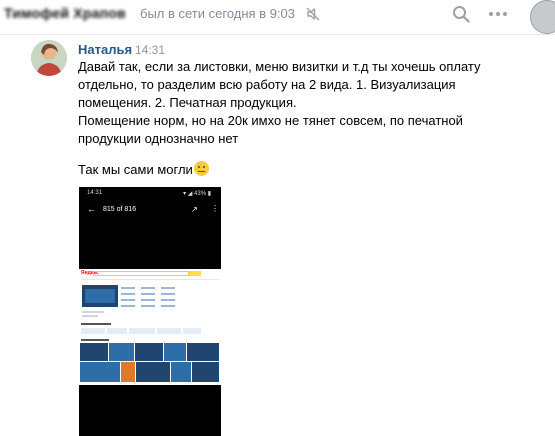 The height and width of the screenshot is (436, 555). Describe the element at coordinates (150, 410) in the screenshot. I see `phone-bottom-black` at that location.